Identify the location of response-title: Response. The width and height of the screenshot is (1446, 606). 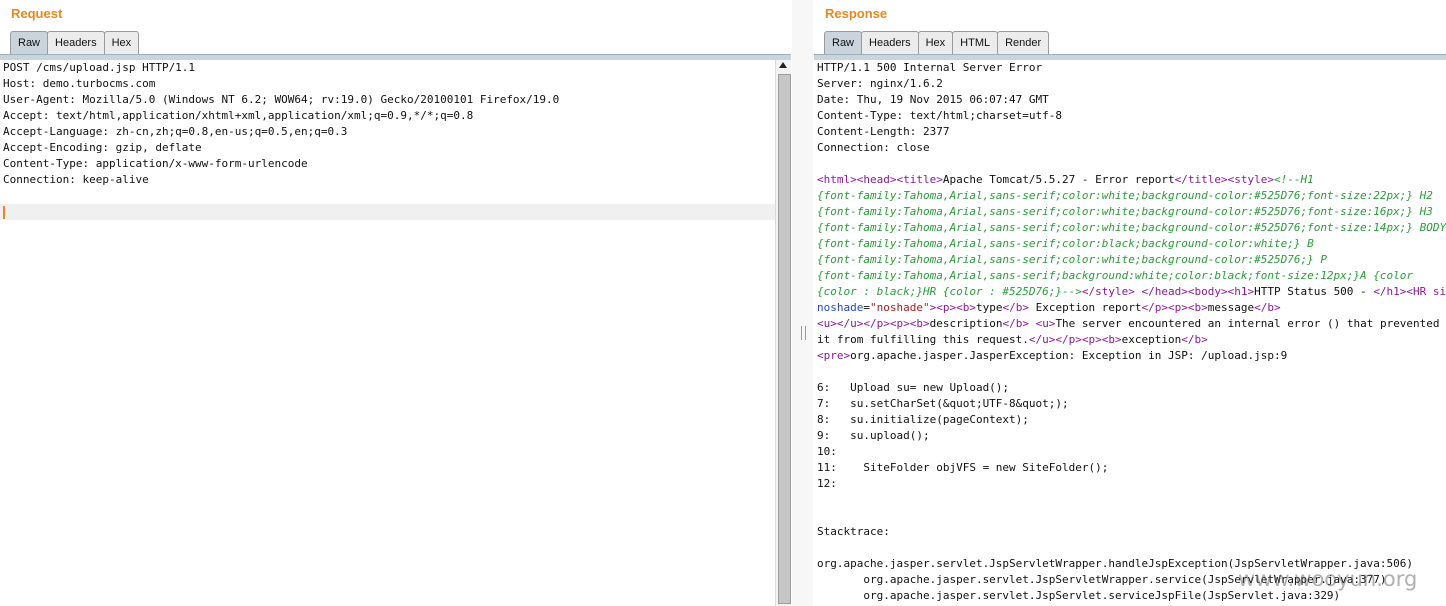
(856, 13).